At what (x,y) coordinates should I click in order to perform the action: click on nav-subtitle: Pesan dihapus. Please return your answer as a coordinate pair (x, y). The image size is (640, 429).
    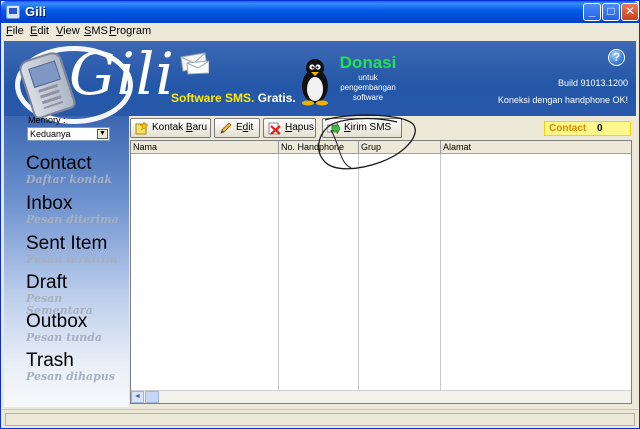
    Looking at the image, I should click on (70, 376).